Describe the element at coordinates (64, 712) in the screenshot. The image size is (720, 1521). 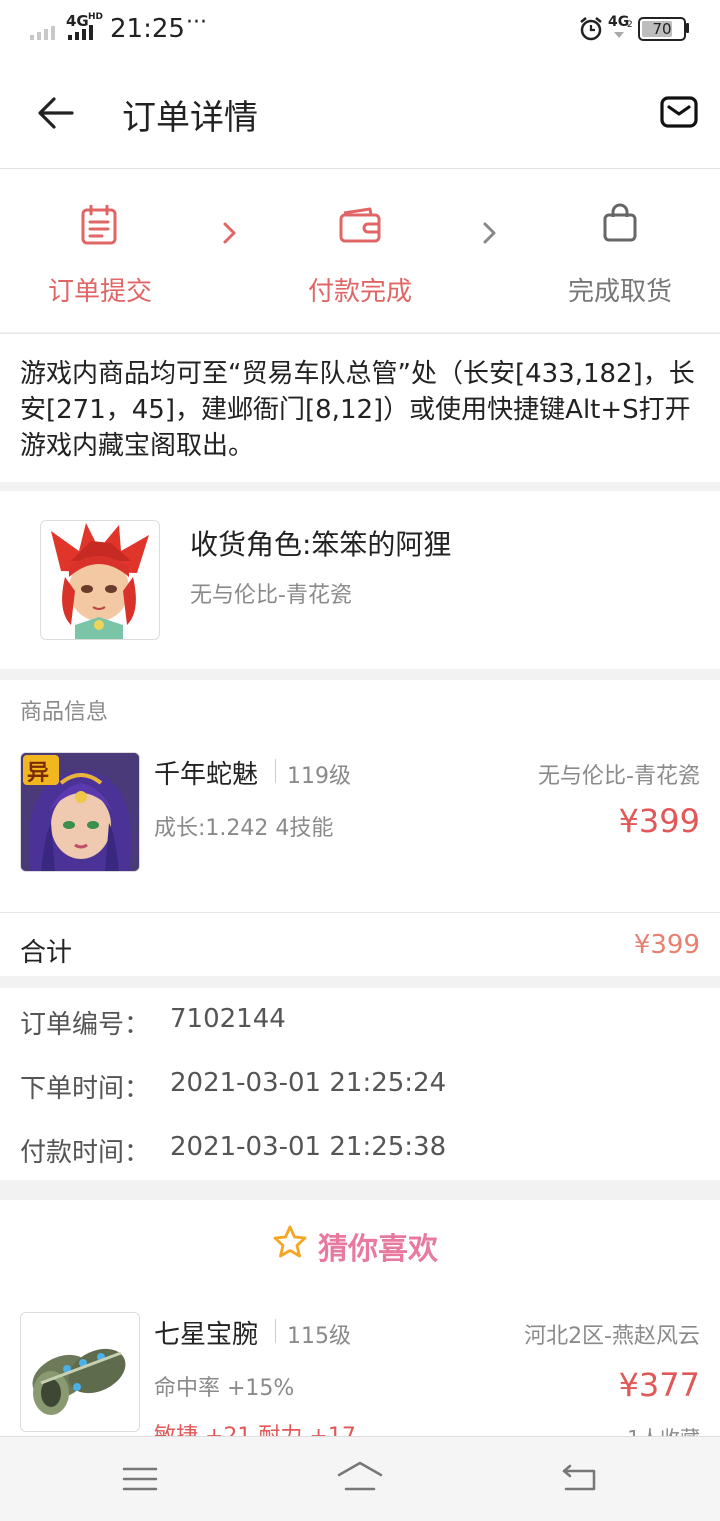
I see `goods-section-label: 商品信息` at that location.